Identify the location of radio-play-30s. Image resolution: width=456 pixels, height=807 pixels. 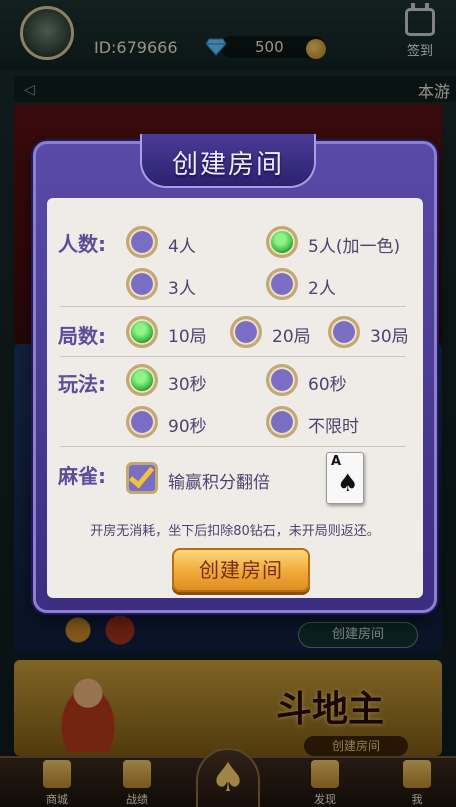
(142, 380).